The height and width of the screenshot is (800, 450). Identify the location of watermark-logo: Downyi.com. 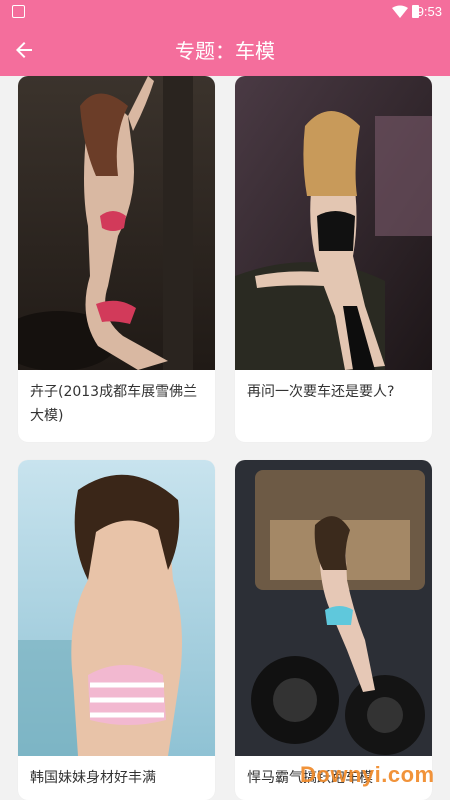
(367, 774).